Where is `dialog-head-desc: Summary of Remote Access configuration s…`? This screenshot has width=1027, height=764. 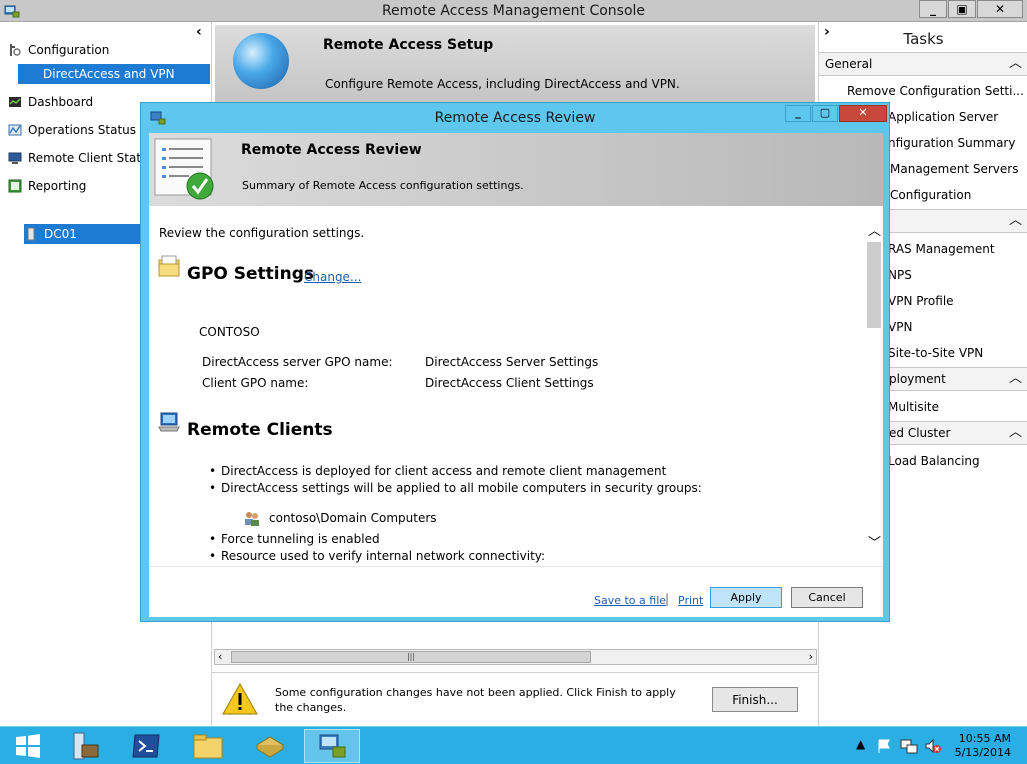
dialog-head-desc: Summary of Remote Access configuration s… is located at coordinates (383, 185).